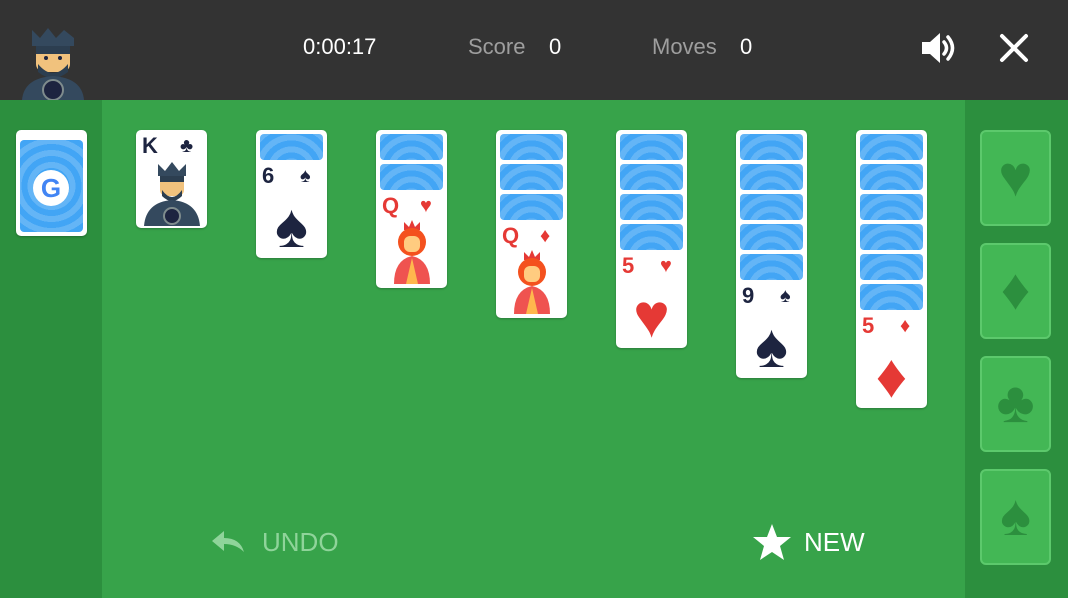  I want to click on club-icon: ♣, so click(1015, 402).